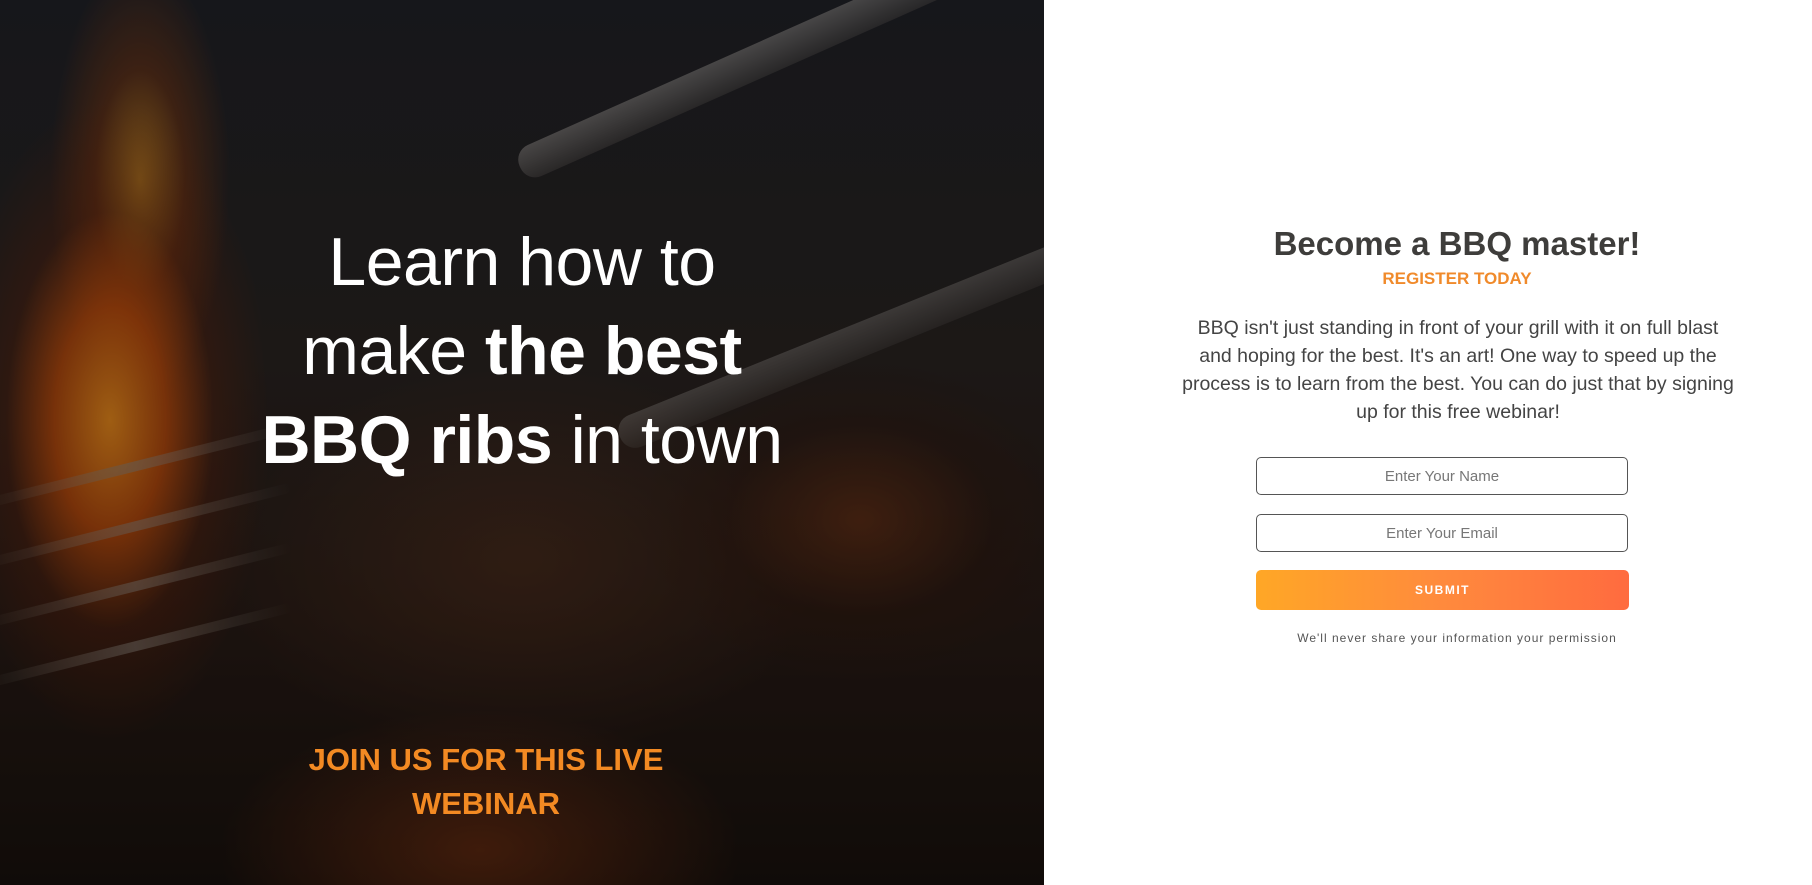  What do you see at coordinates (613, 351) in the screenshot?
I see `hero-headline-the-best: the best` at bounding box center [613, 351].